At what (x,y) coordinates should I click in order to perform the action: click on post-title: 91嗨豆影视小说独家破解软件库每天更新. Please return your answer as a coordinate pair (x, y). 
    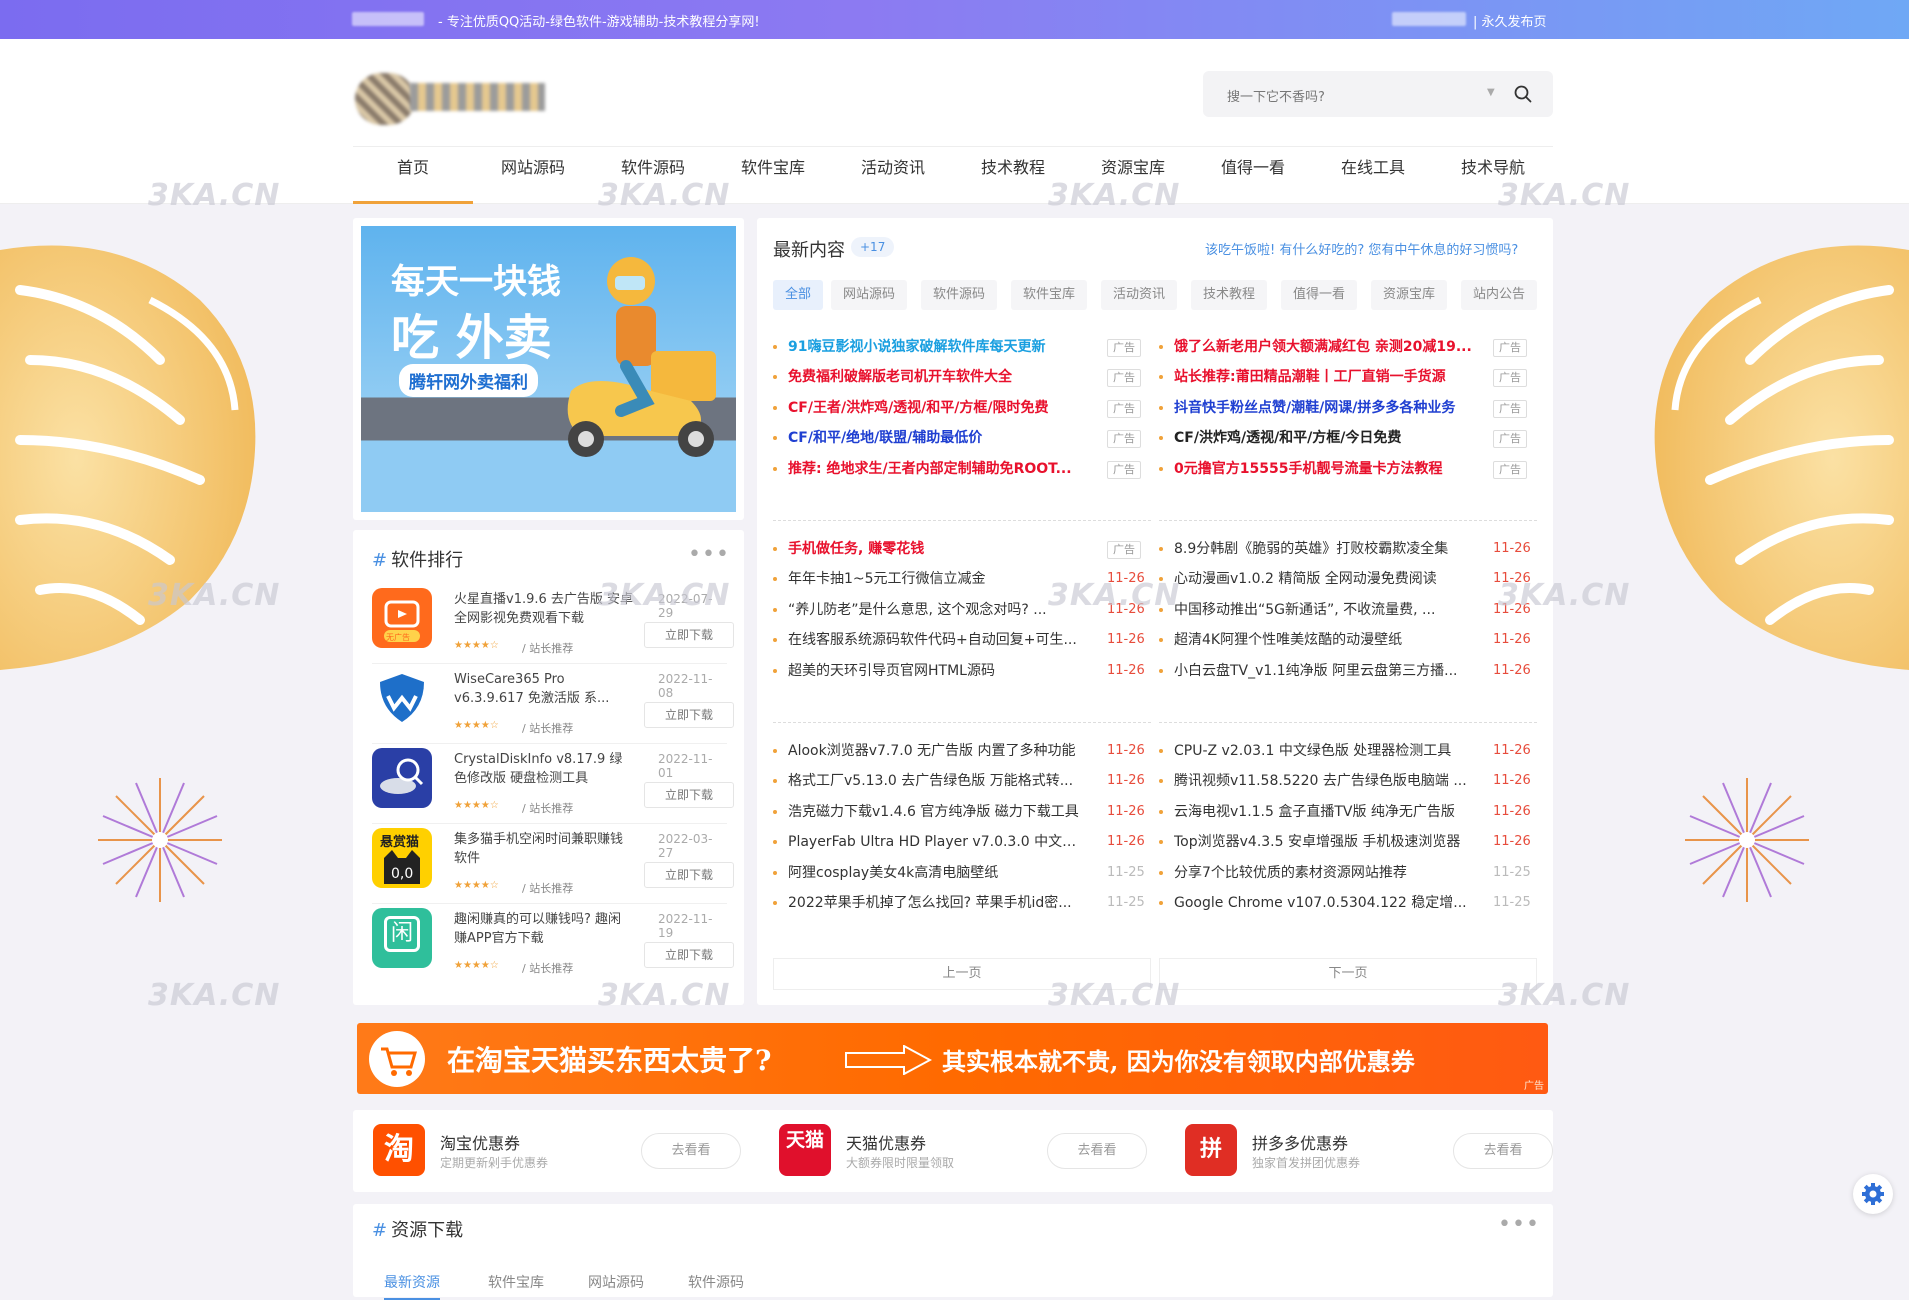
    Looking at the image, I should click on (938, 347).